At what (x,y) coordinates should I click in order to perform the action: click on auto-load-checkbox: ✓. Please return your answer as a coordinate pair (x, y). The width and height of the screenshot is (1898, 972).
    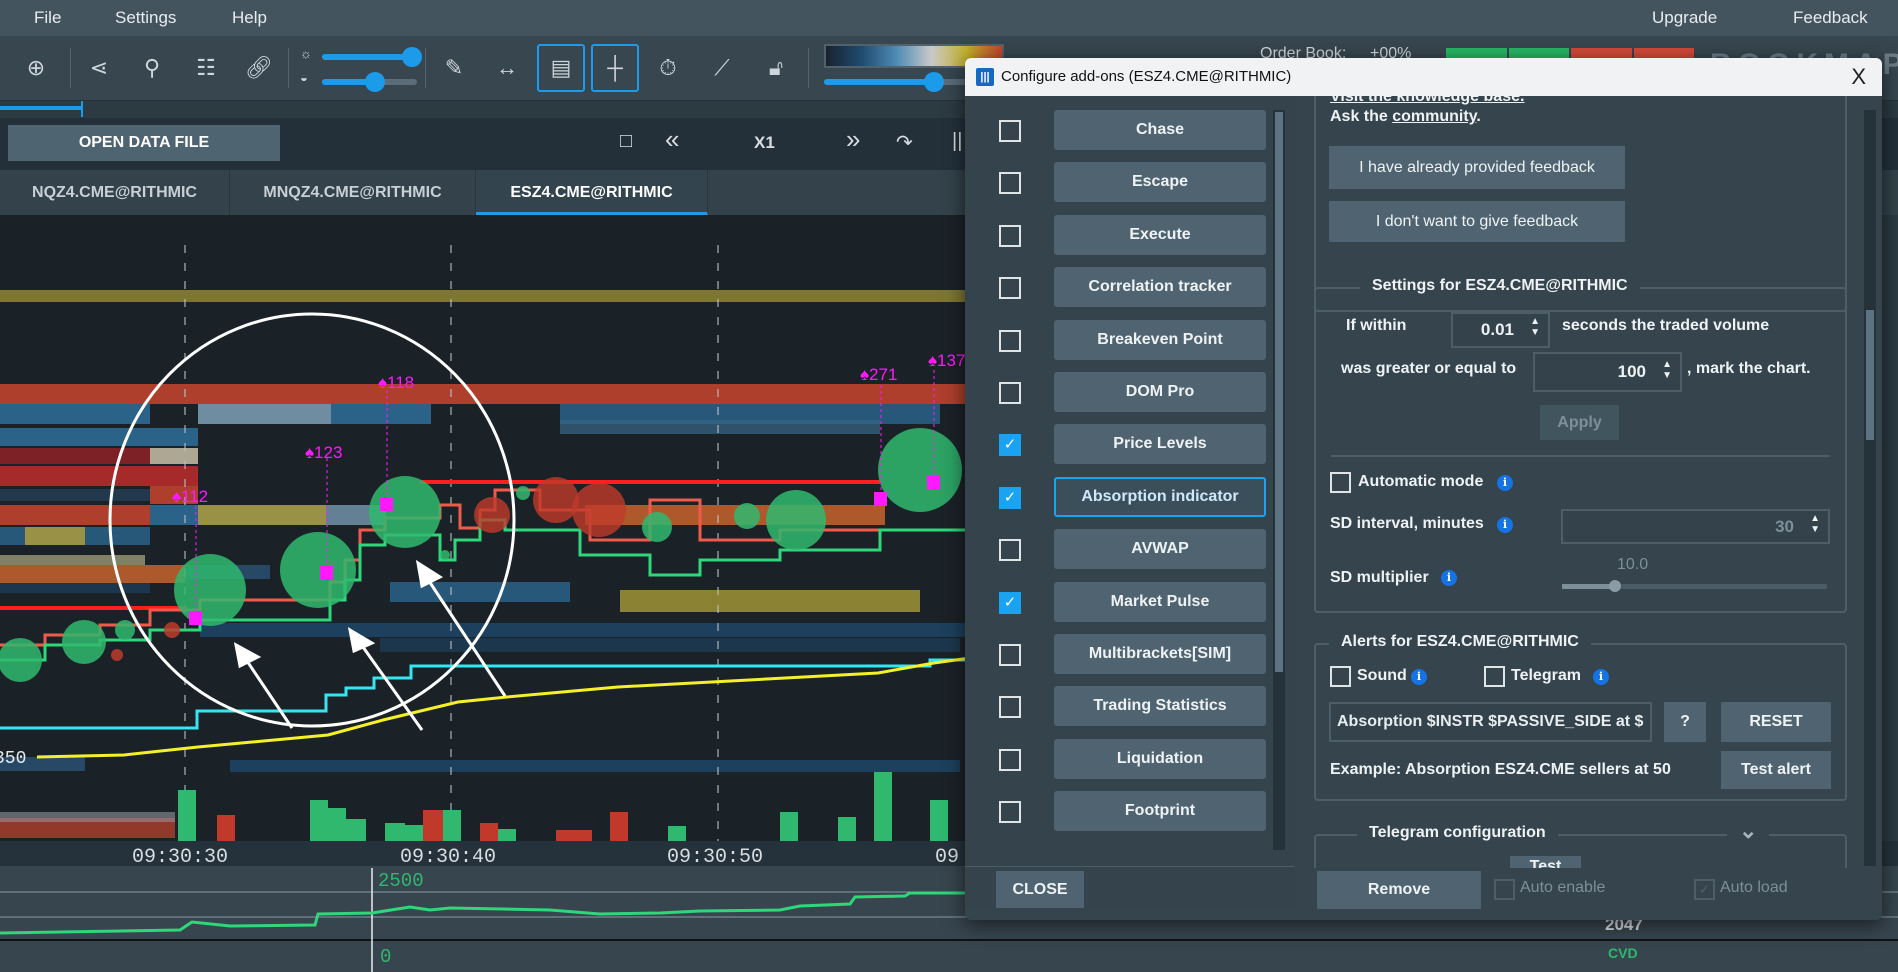
    Looking at the image, I should click on (1704, 889).